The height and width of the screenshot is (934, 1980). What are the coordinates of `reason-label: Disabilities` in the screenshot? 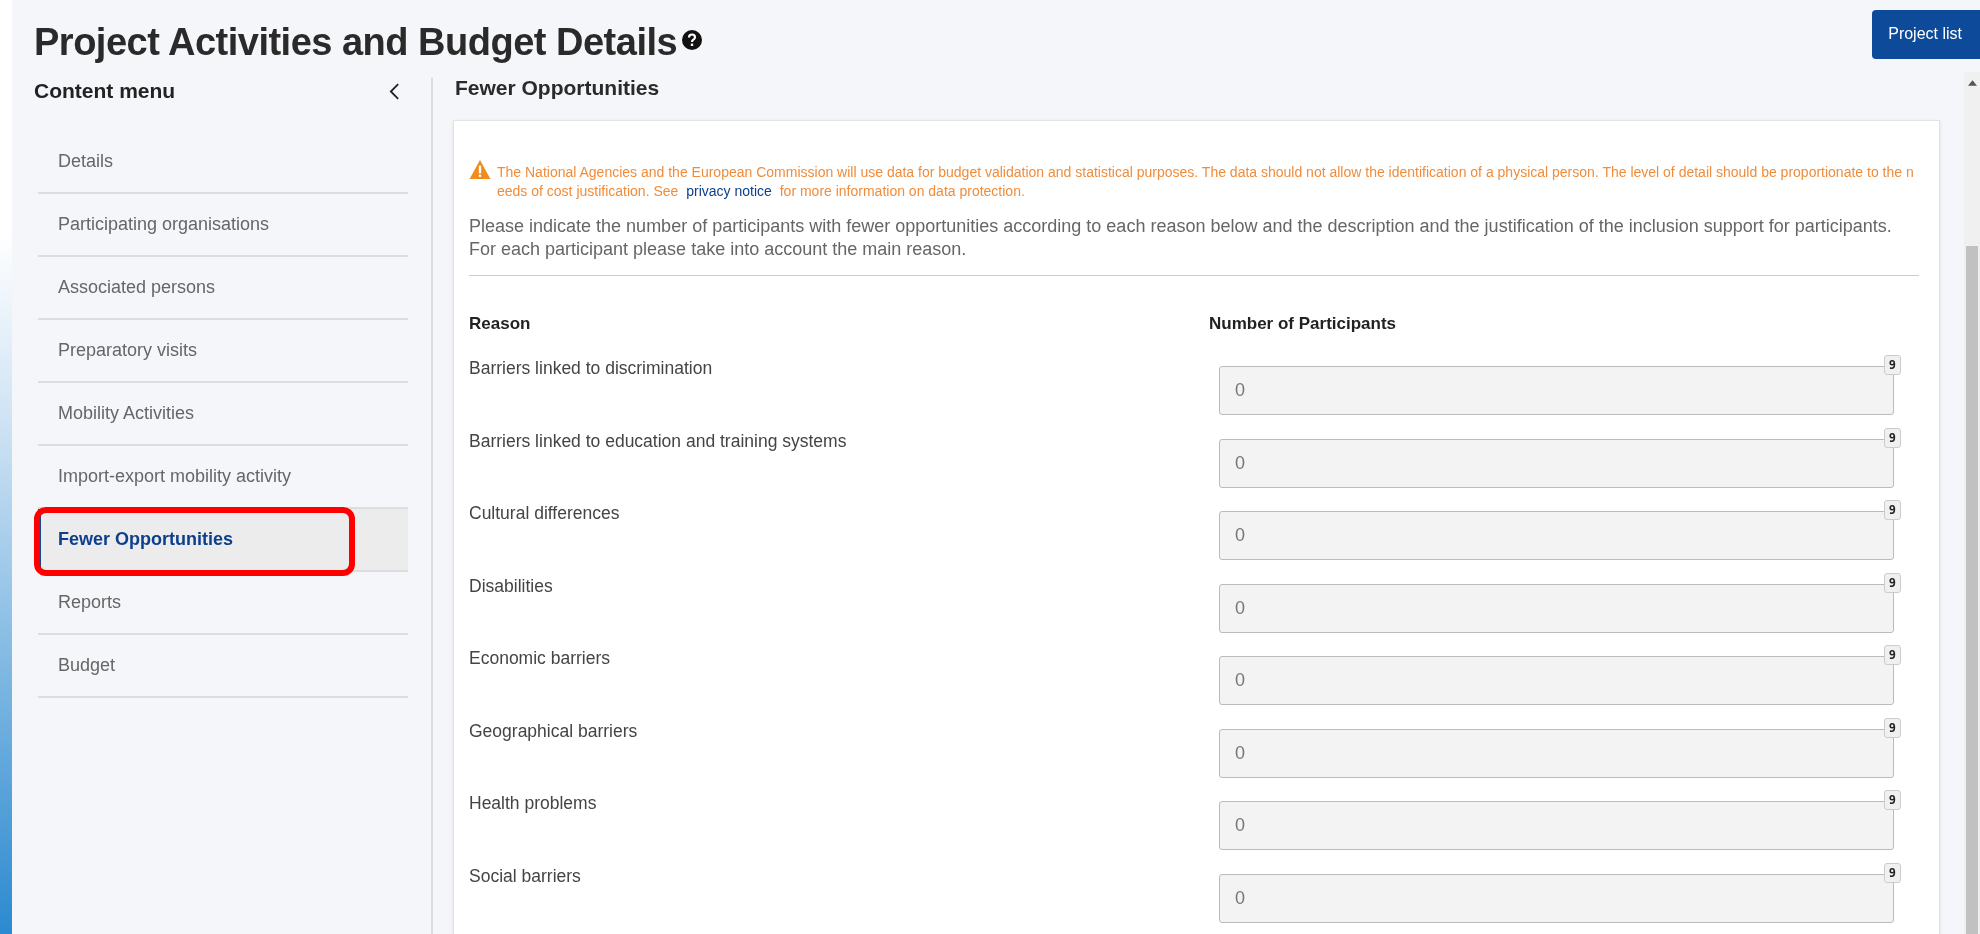 It's located at (511, 586).